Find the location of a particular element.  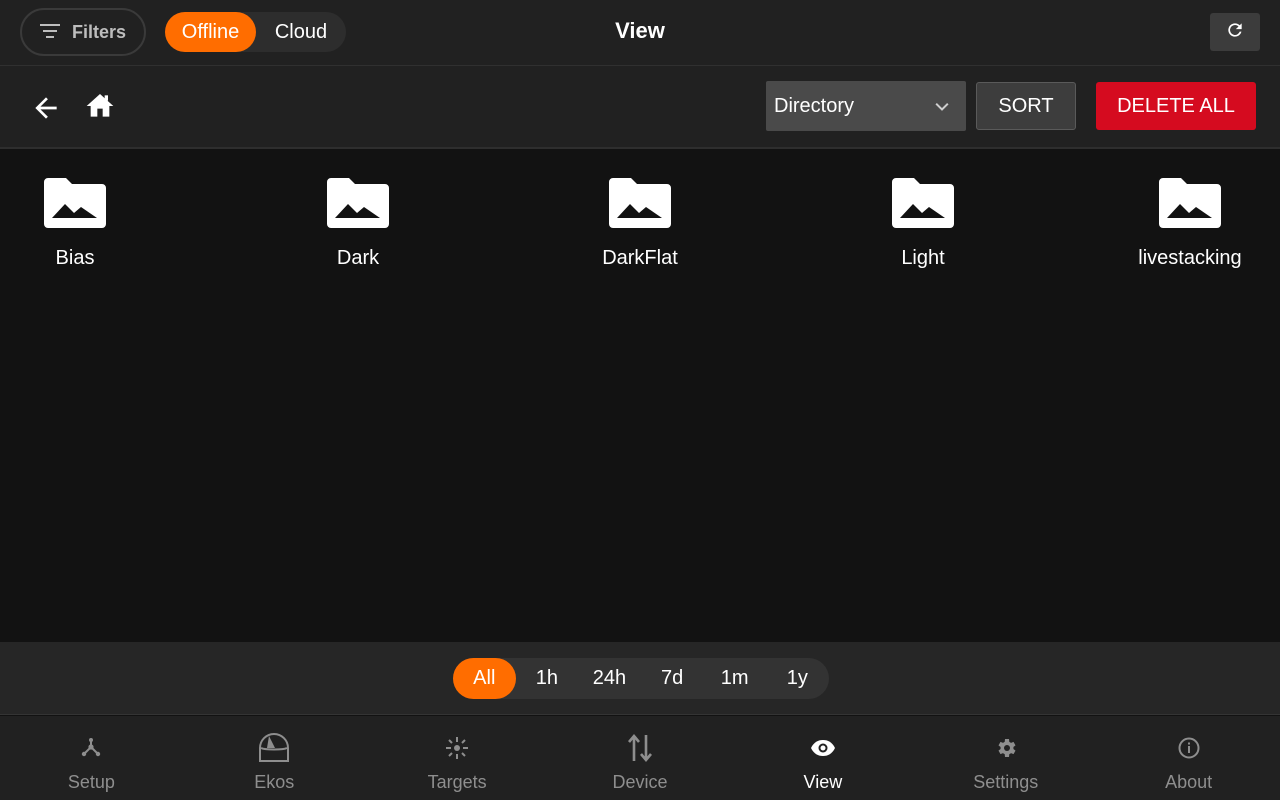

time-filter-bar: All 1h 24h 7d 1m 1y is located at coordinates (640, 678).